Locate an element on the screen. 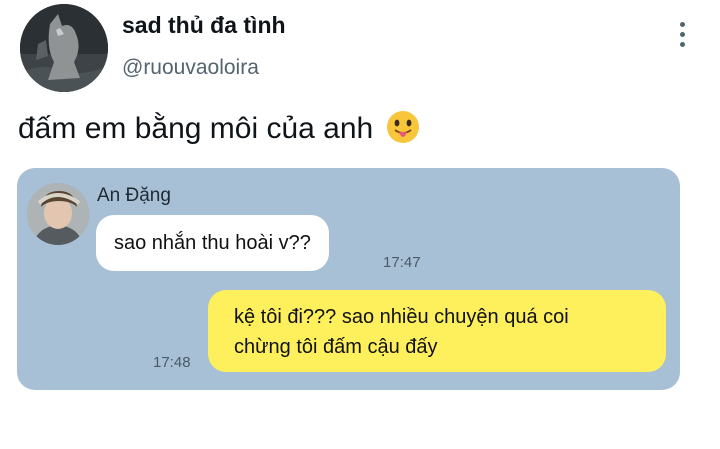 This screenshot has height=449, width=720. contact-avatar is located at coordinates (58, 214).